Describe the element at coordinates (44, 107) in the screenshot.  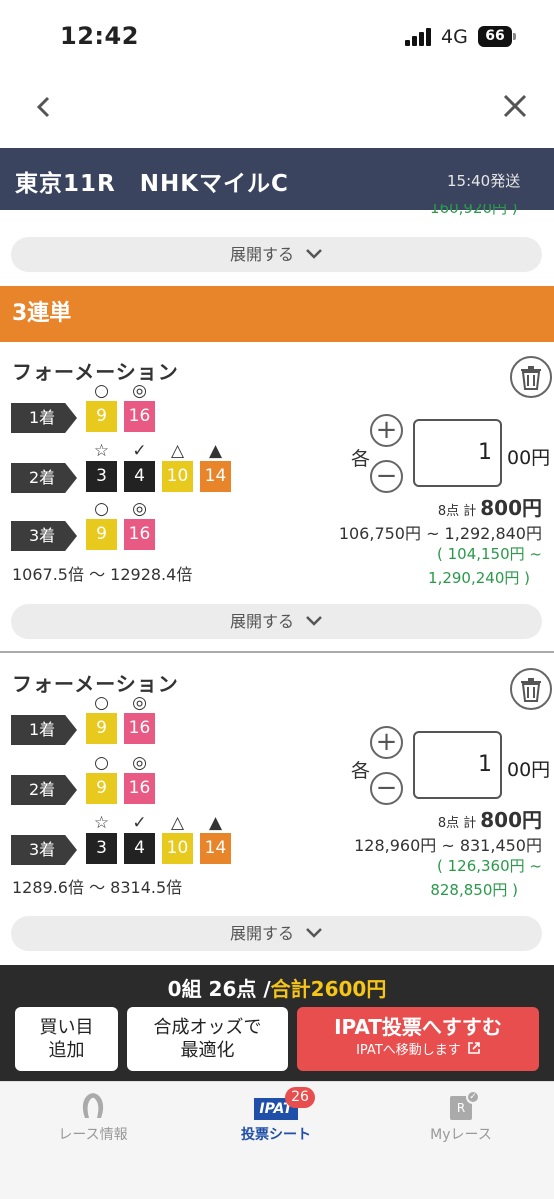
I see `back-chevron-icon` at that location.